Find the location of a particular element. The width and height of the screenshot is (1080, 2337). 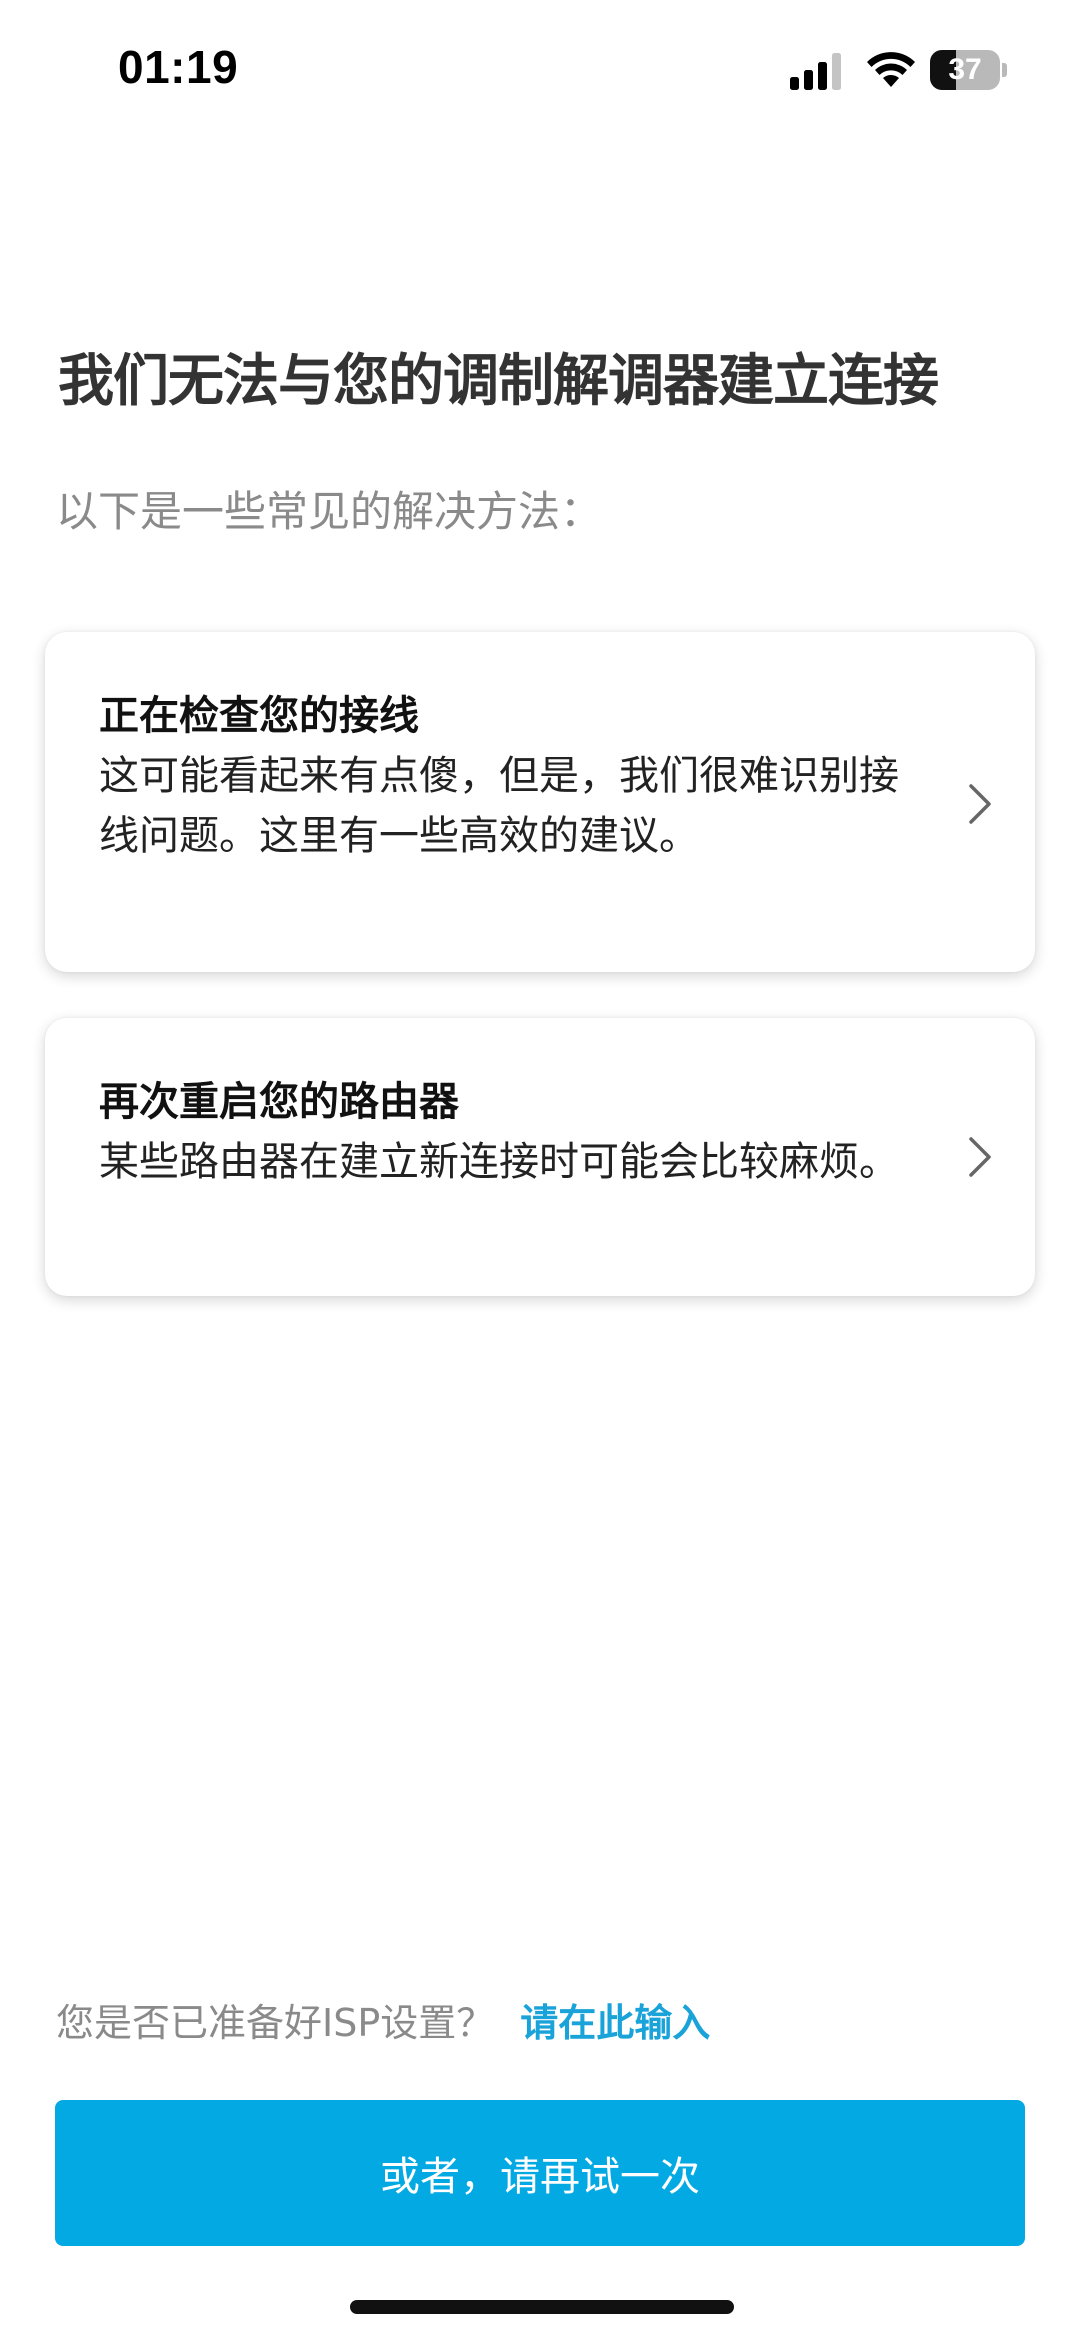

card-description: 这可能看起来有点傻，但是，我们很难识别接线问题。这里有一些高效的建议。 is located at coordinates (499, 806).